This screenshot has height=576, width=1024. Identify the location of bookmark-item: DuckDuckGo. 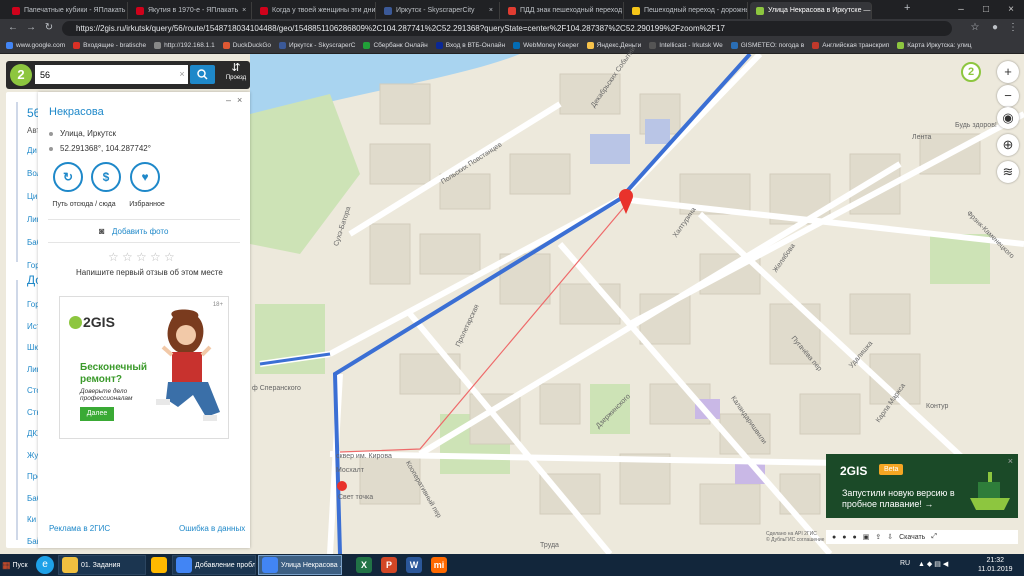
(246, 45).